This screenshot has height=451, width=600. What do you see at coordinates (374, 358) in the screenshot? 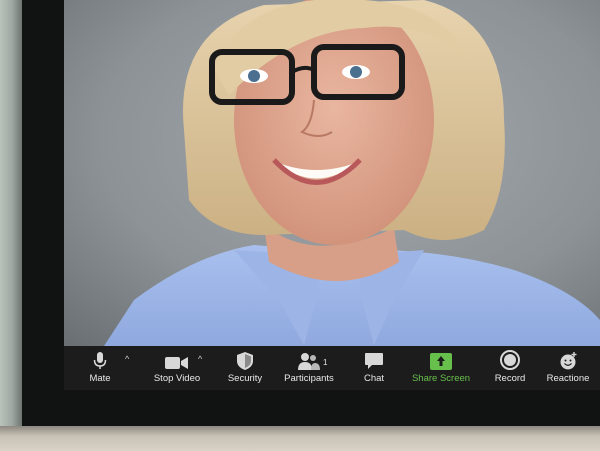
I see `chat-bubble-icon` at bounding box center [374, 358].